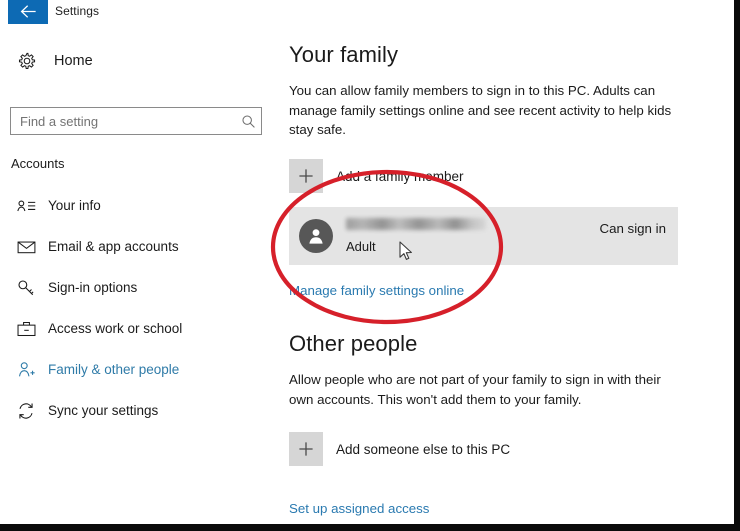 Image resolution: width=740 pixels, height=531 pixels. What do you see at coordinates (359, 508) in the screenshot?
I see `setup-assigned-access-link: Set up assigned access` at bounding box center [359, 508].